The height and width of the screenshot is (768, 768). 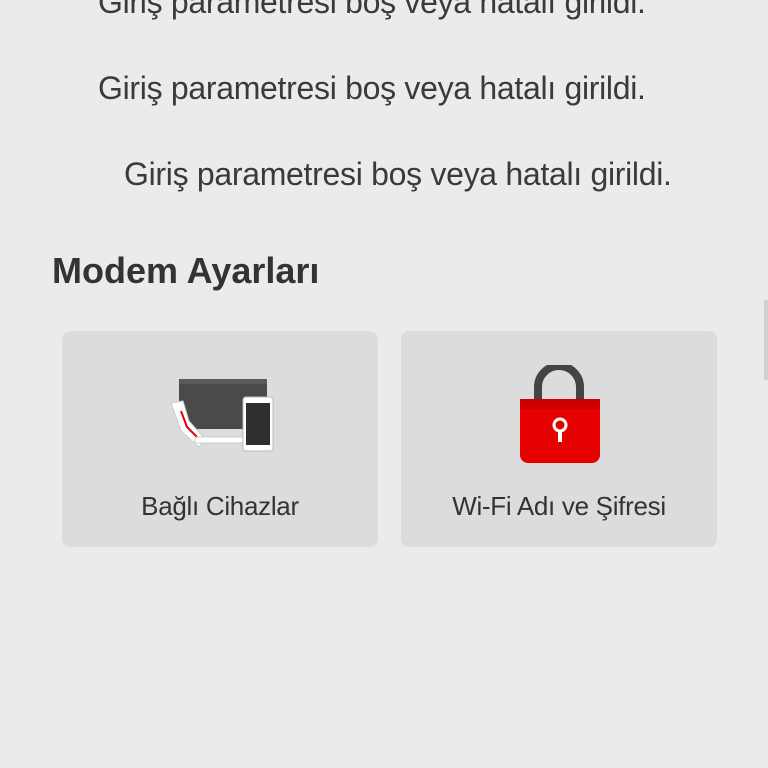 What do you see at coordinates (559, 506) in the screenshot?
I see `wifi-name-password-label: Wi-Fi Adı ve Şifresi` at bounding box center [559, 506].